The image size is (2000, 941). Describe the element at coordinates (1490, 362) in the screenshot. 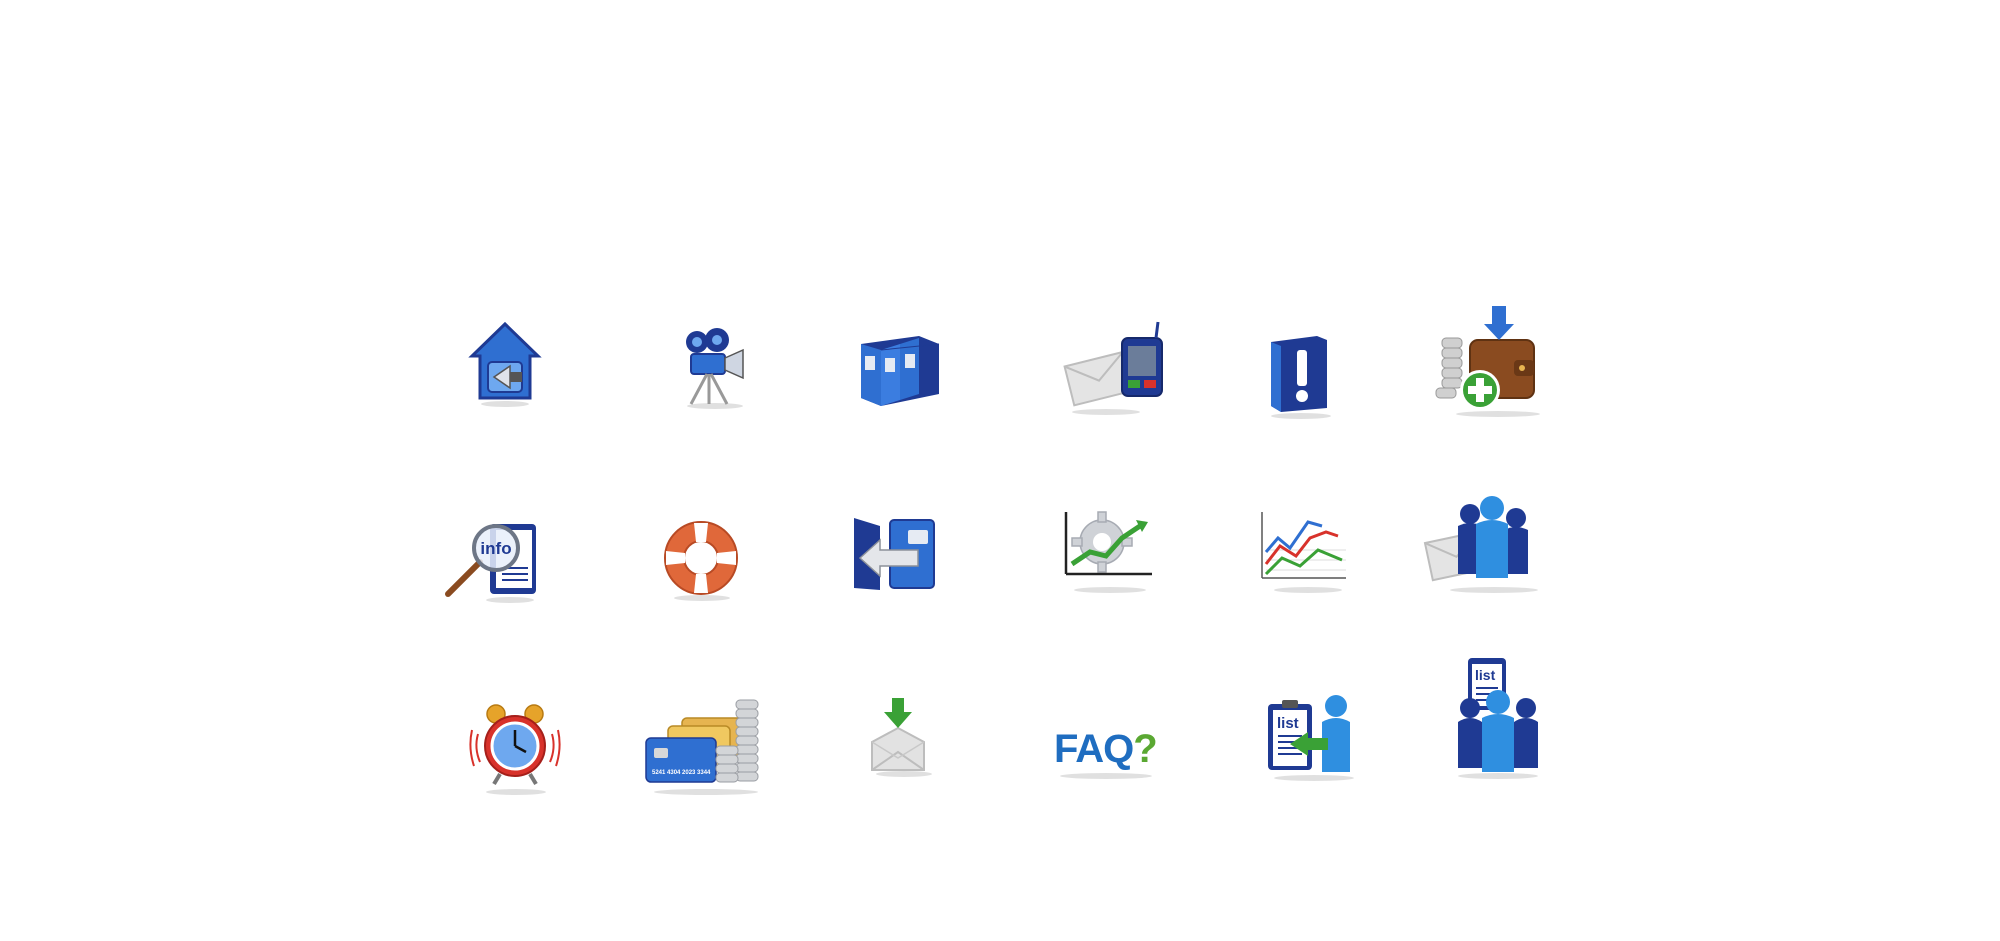

I see `wallet-add-funds-icon` at that location.